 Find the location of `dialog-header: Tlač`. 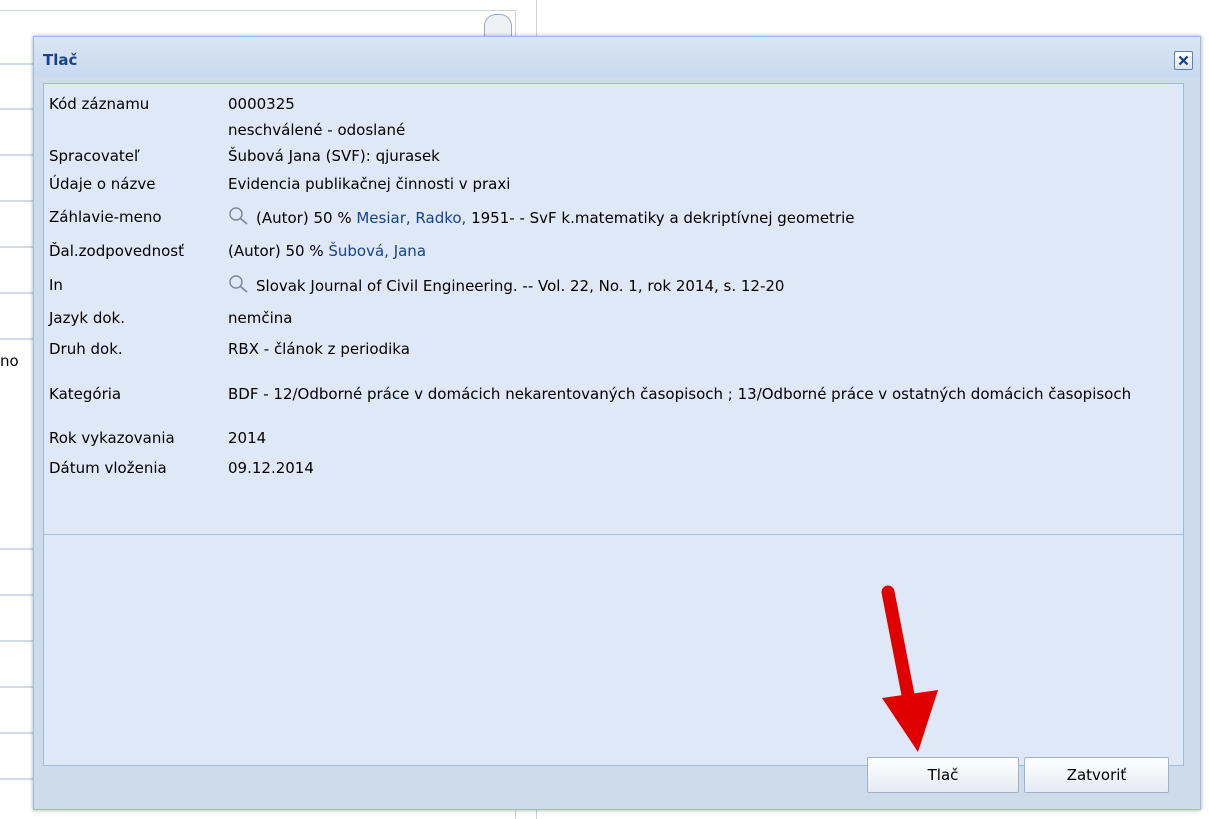

dialog-header: Tlač is located at coordinates (617, 57).